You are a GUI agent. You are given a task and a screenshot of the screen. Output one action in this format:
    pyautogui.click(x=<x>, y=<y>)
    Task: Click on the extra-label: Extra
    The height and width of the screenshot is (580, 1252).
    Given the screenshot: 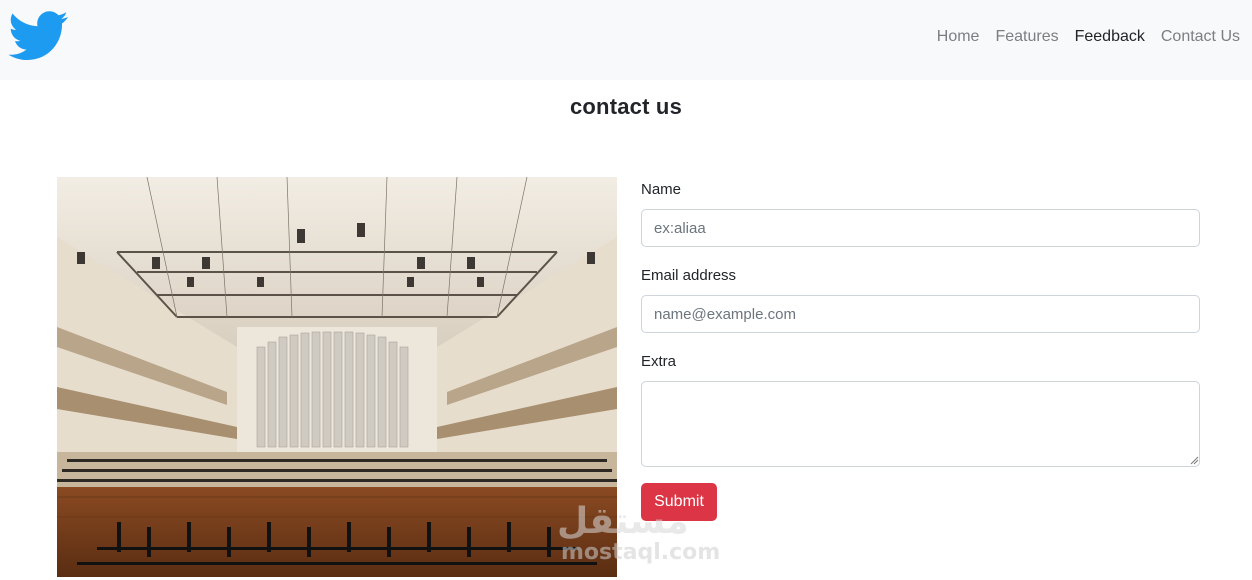 What is the action you would take?
    pyautogui.click(x=659, y=361)
    